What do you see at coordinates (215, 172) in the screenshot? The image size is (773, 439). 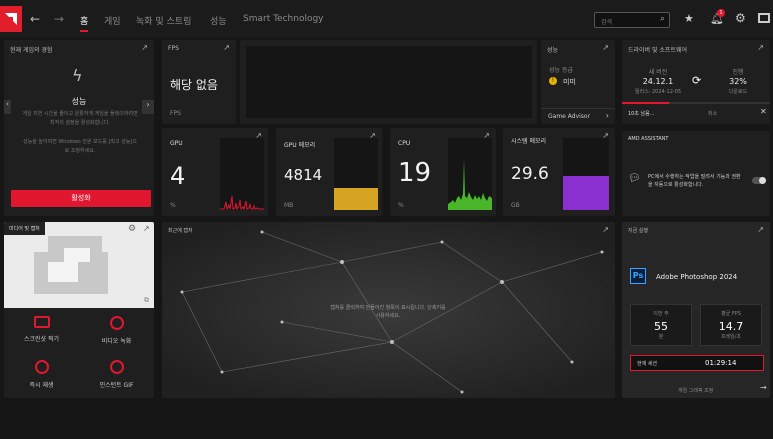 I see `gpu-metric-panel: GPU ↗ 4 %` at bounding box center [215, 172].